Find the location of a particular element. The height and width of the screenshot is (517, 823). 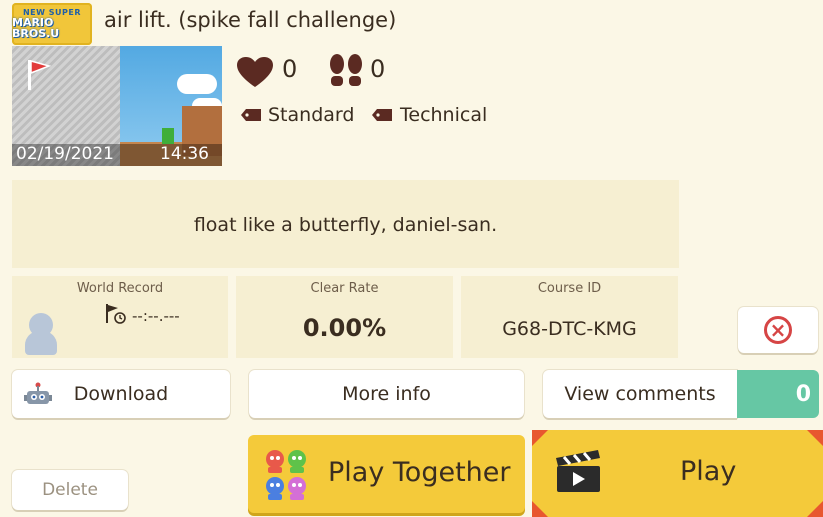

world-record-label: World Record is located at coordinates (120, 288).